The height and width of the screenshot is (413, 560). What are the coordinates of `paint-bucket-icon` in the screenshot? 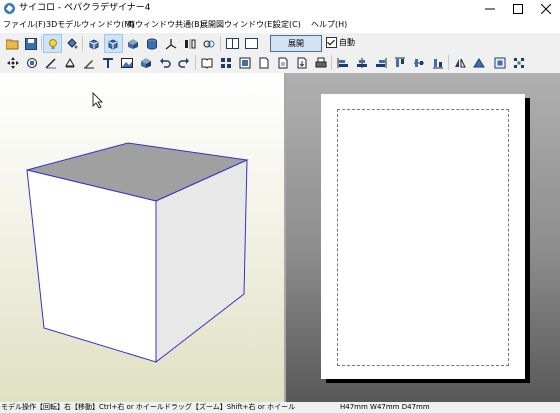 It's located at (71, 42).